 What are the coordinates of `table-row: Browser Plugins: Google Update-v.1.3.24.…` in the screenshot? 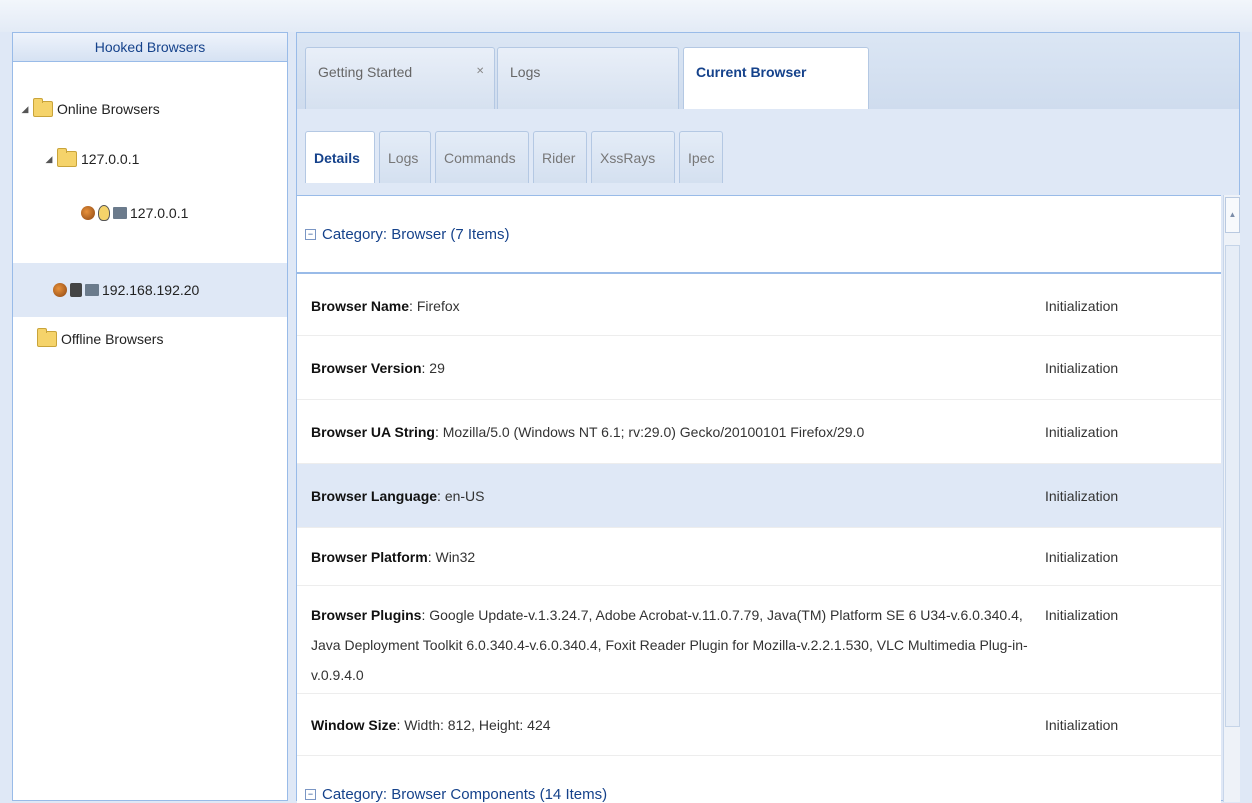 It's located at (759, 640).